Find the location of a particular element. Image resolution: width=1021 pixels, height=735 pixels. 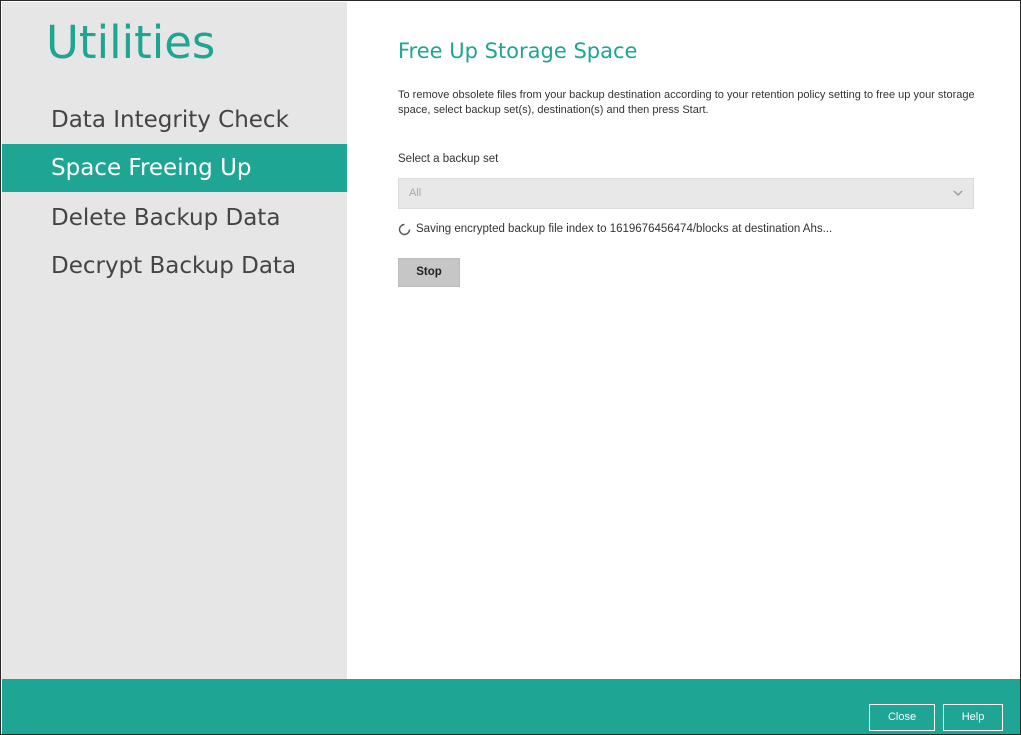

sidebar-item-delete-backup-data: Delete Backup Data is located at coordinates (174, 218).